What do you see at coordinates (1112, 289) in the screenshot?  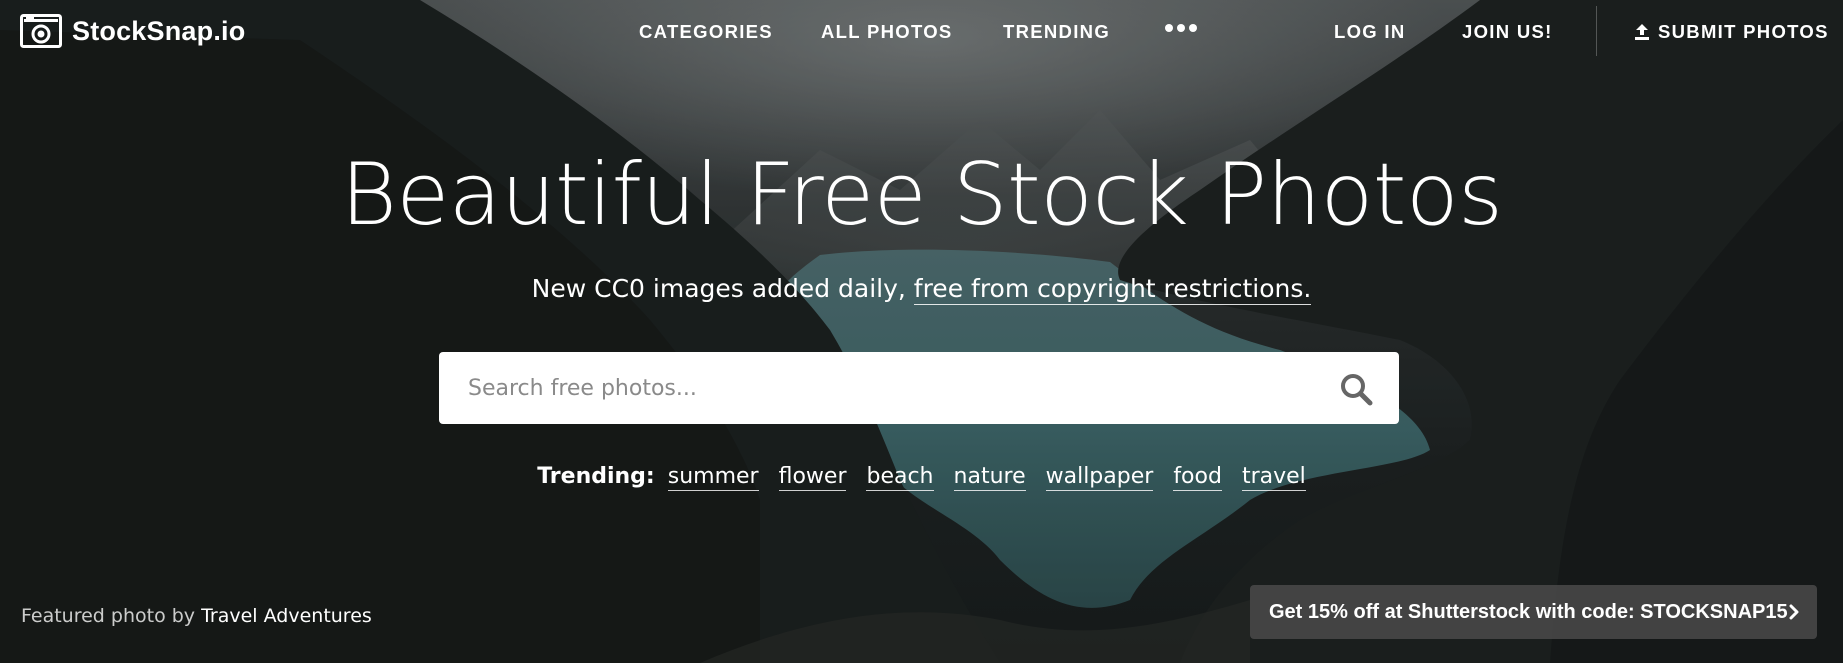 I see `license-link: free from copyright restrictions.` at bounding box center [1112, 289].